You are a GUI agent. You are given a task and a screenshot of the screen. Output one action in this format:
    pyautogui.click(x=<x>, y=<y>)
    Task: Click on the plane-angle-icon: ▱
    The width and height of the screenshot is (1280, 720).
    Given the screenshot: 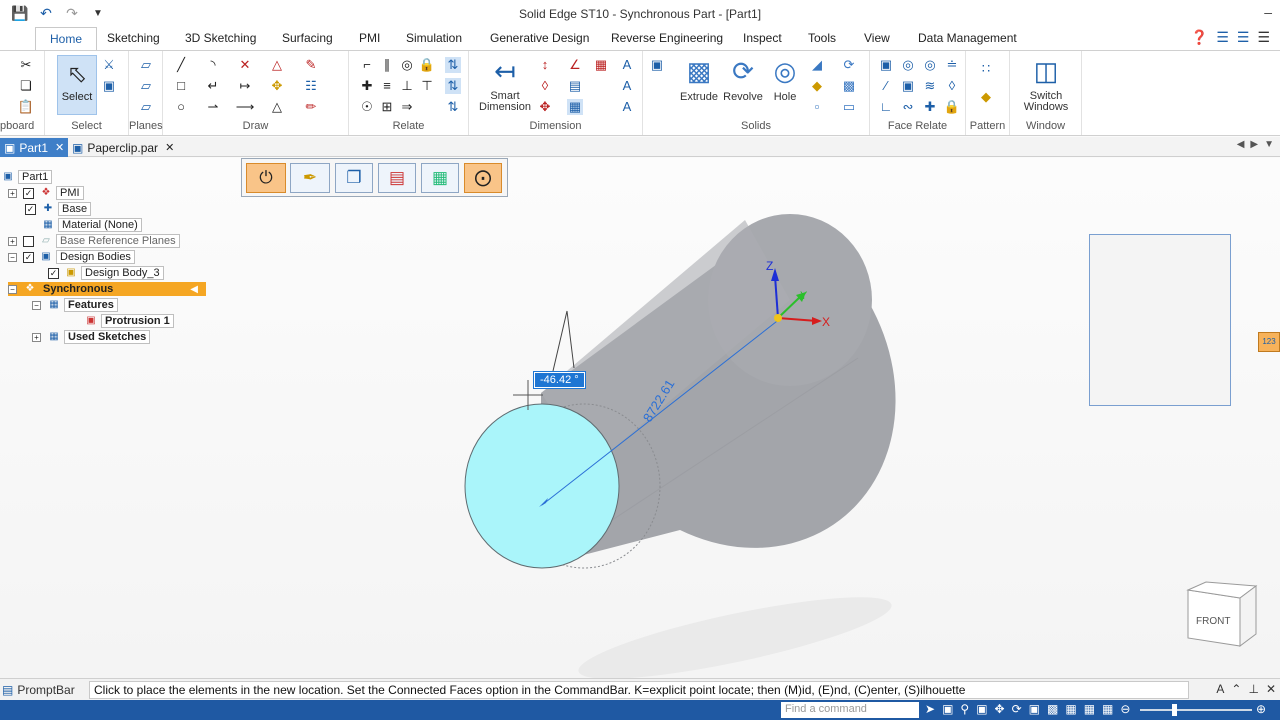 What is the action you would take?
    pyautogui.click(x=146, y=86)
    